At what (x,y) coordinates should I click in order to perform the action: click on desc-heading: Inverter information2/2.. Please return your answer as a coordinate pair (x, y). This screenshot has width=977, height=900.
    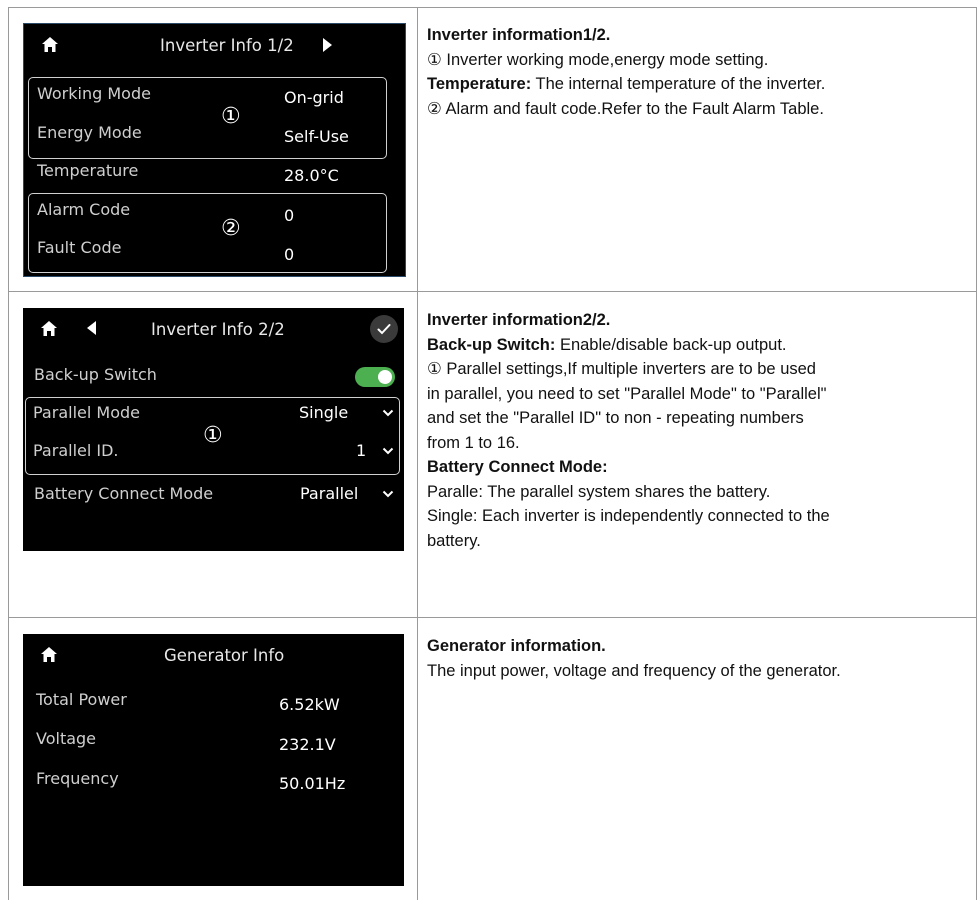
    Looking at the image, I should click on (519, 320).